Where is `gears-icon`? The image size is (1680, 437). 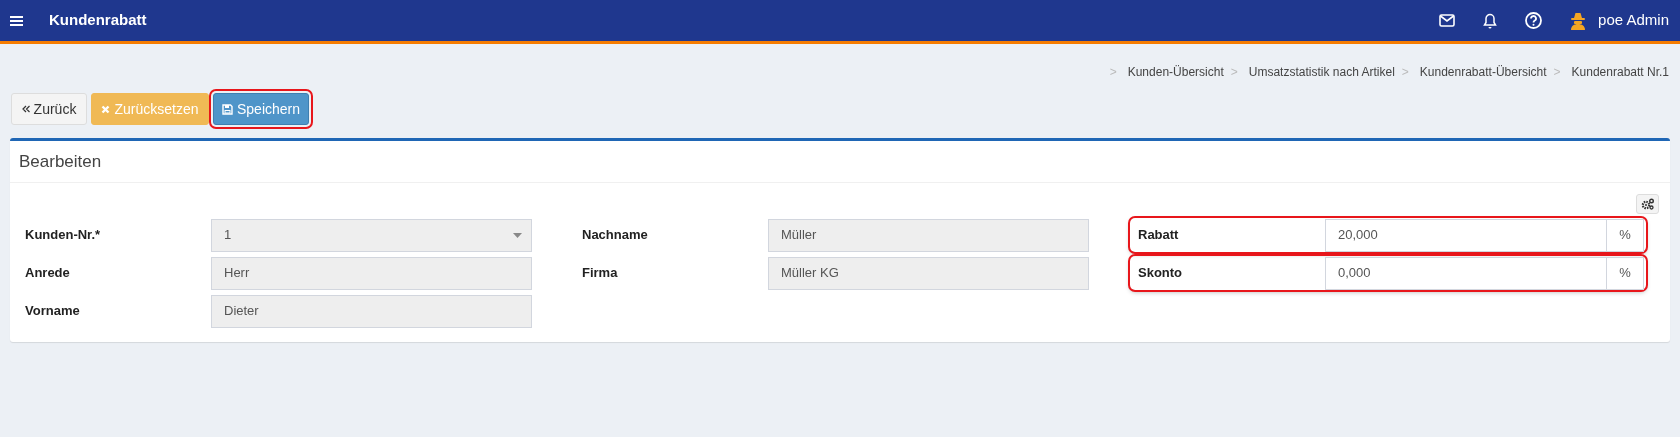
gears-icon is located at coordinates (1647, 204).